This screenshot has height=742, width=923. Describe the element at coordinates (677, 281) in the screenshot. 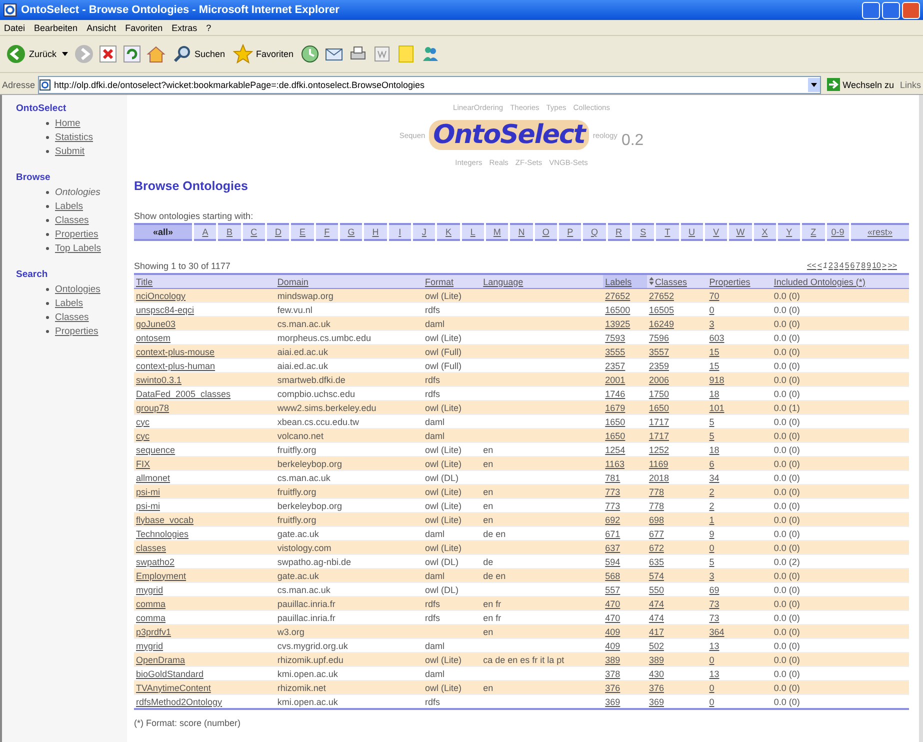

I see `column-header: Classes` at that location.